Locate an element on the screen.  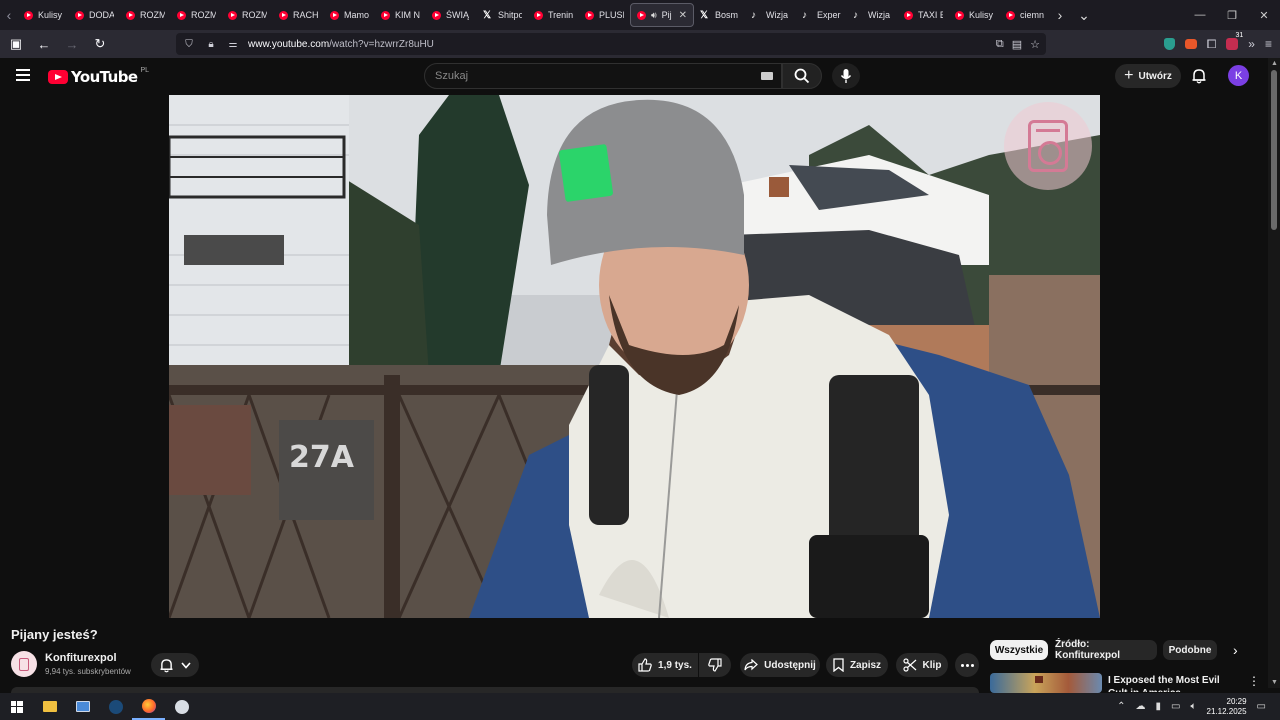
back-icon: ← is located at coordinates (44, 44).